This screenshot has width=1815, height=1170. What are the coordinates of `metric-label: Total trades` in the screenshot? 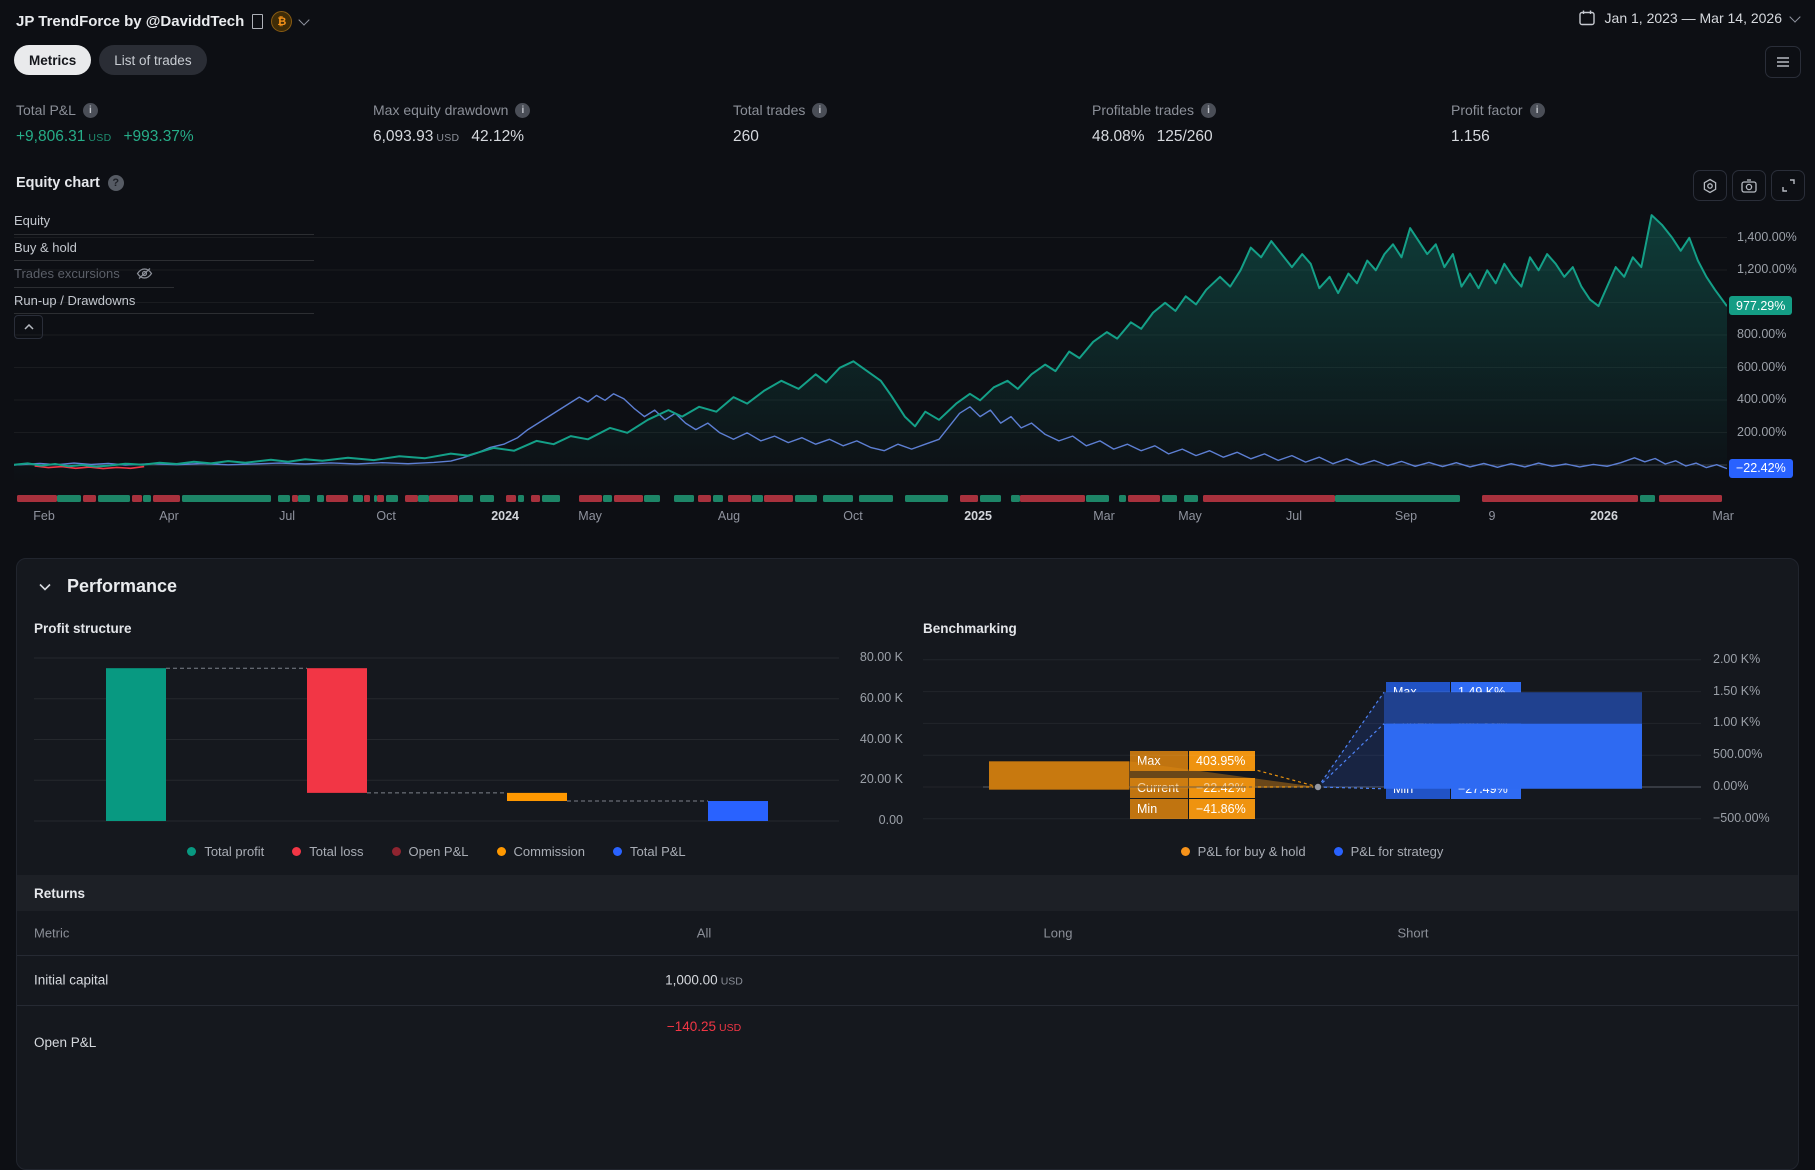 It's located at (769, 110).